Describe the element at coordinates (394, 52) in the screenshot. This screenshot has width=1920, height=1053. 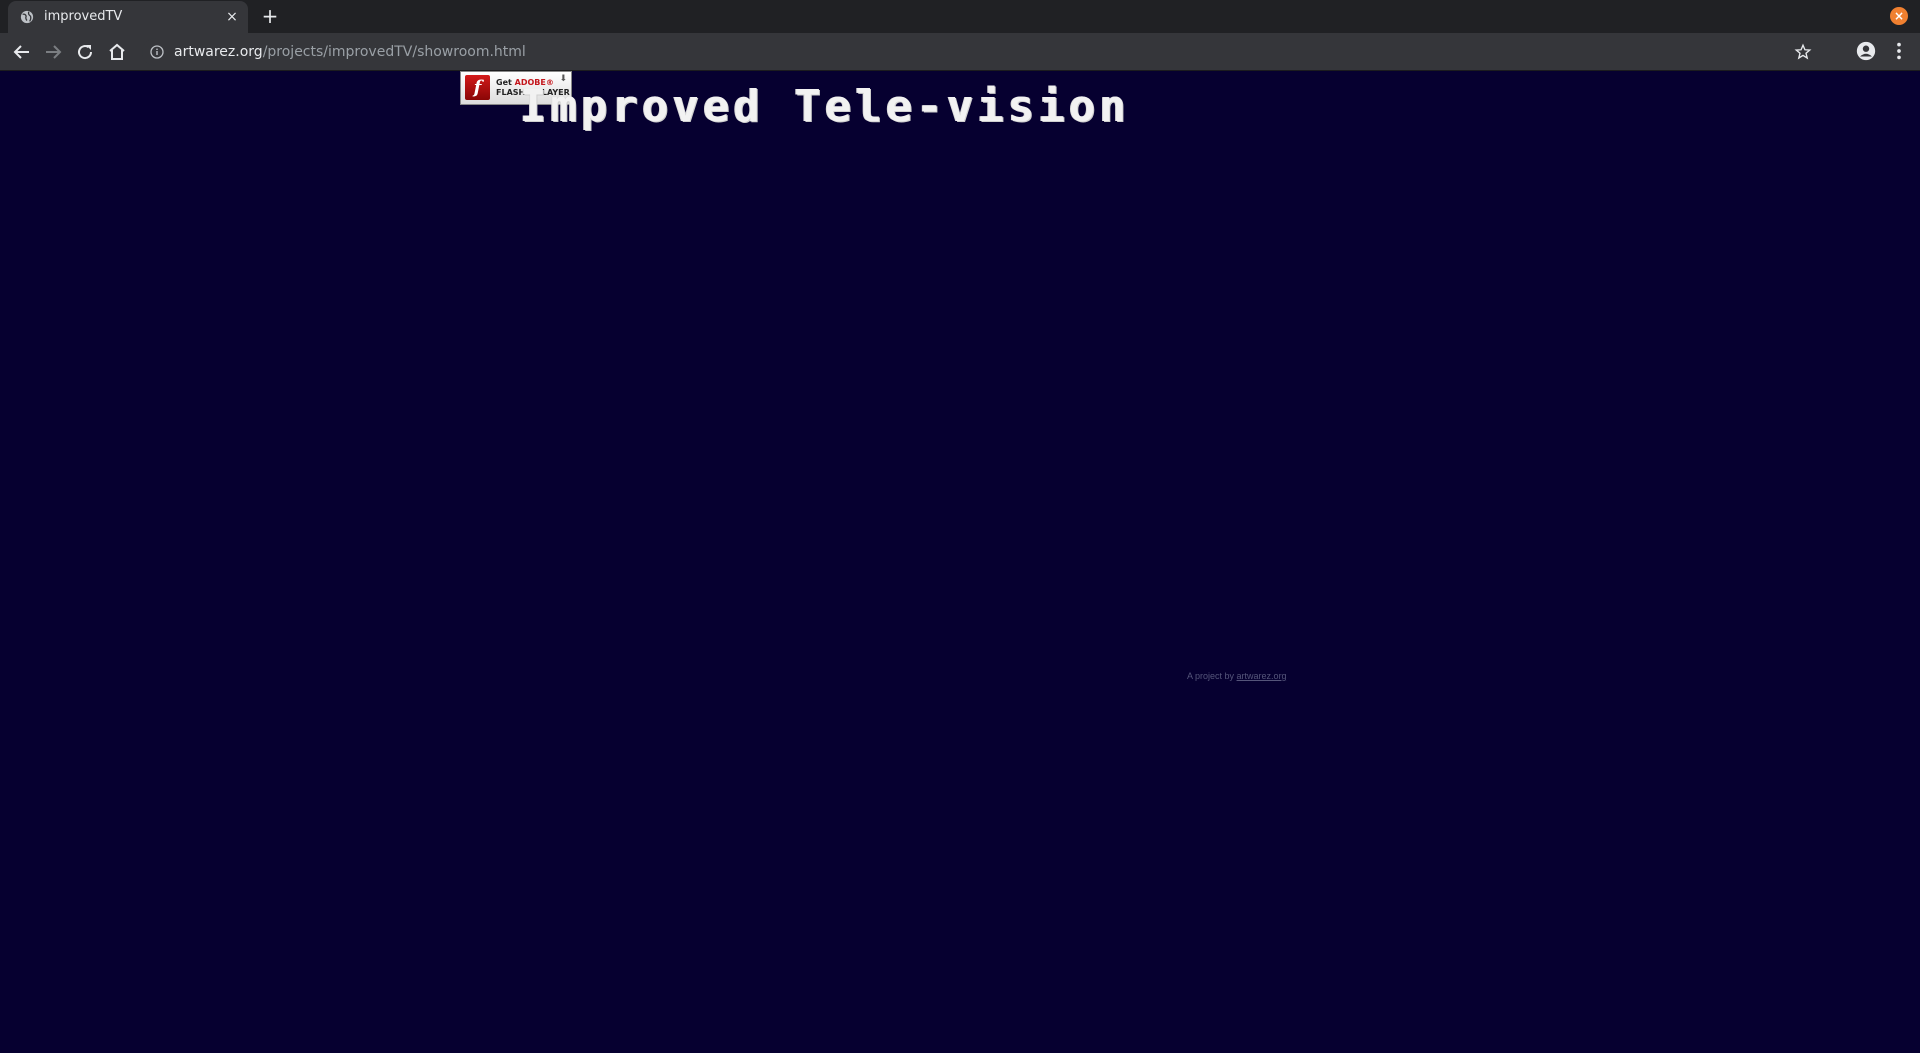
I see `url-path: /projects/improvedTV/showroom.html` at that location.